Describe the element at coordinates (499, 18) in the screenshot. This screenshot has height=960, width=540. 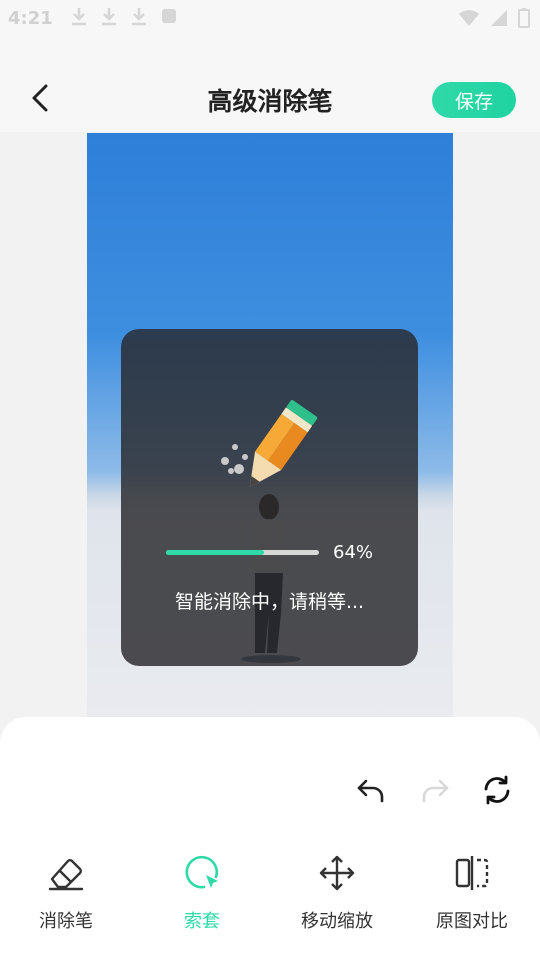
I see `signal-icon` at that location.